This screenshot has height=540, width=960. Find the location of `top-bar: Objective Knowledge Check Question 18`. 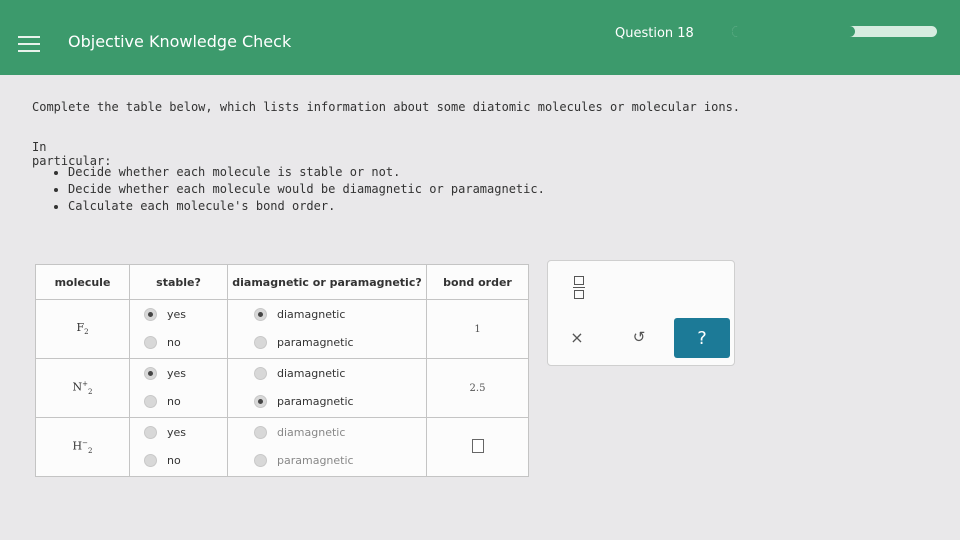

top-bar: Objective Knowledge Check Question 18 is located at coordinates (480, 37).